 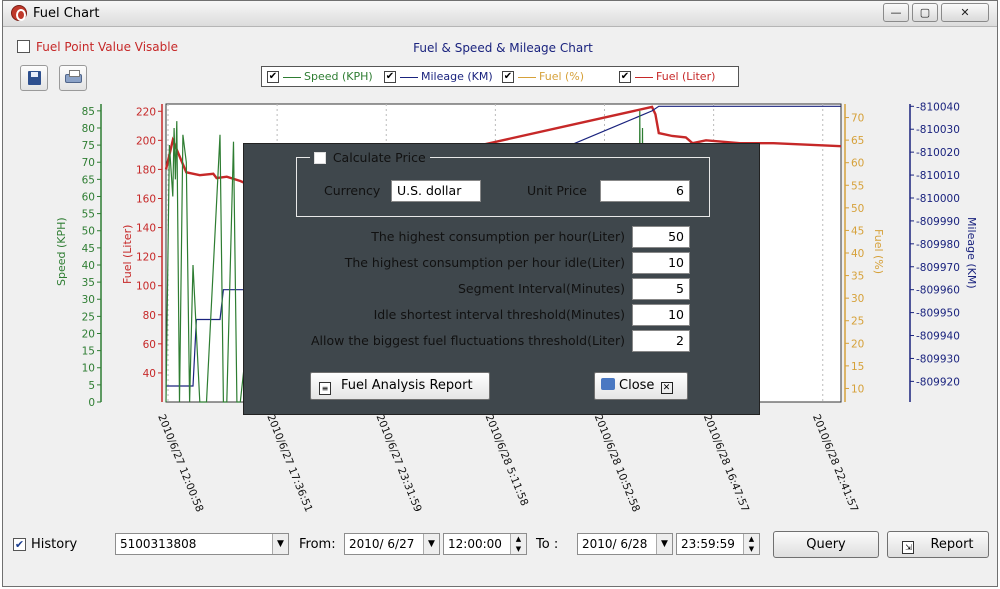 What do you see at coordinates (88, 352) in the screenshot?
I see `y-tick-label-speed: 15` at bounding box center [88, 352].